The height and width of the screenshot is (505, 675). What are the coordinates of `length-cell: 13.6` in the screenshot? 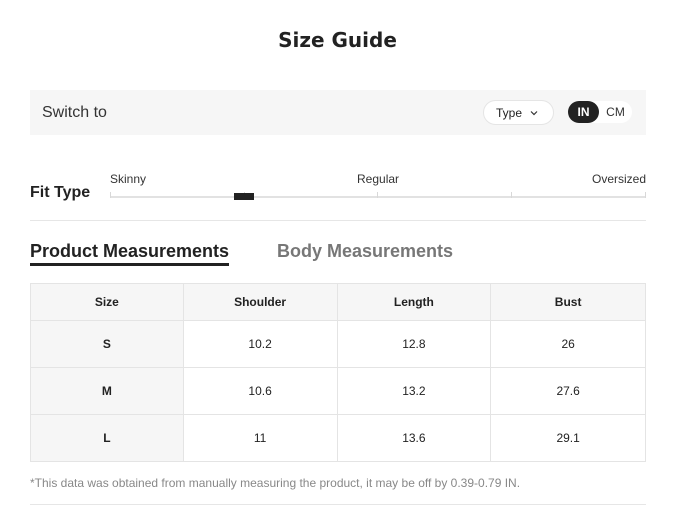 It's located at (414, 438).